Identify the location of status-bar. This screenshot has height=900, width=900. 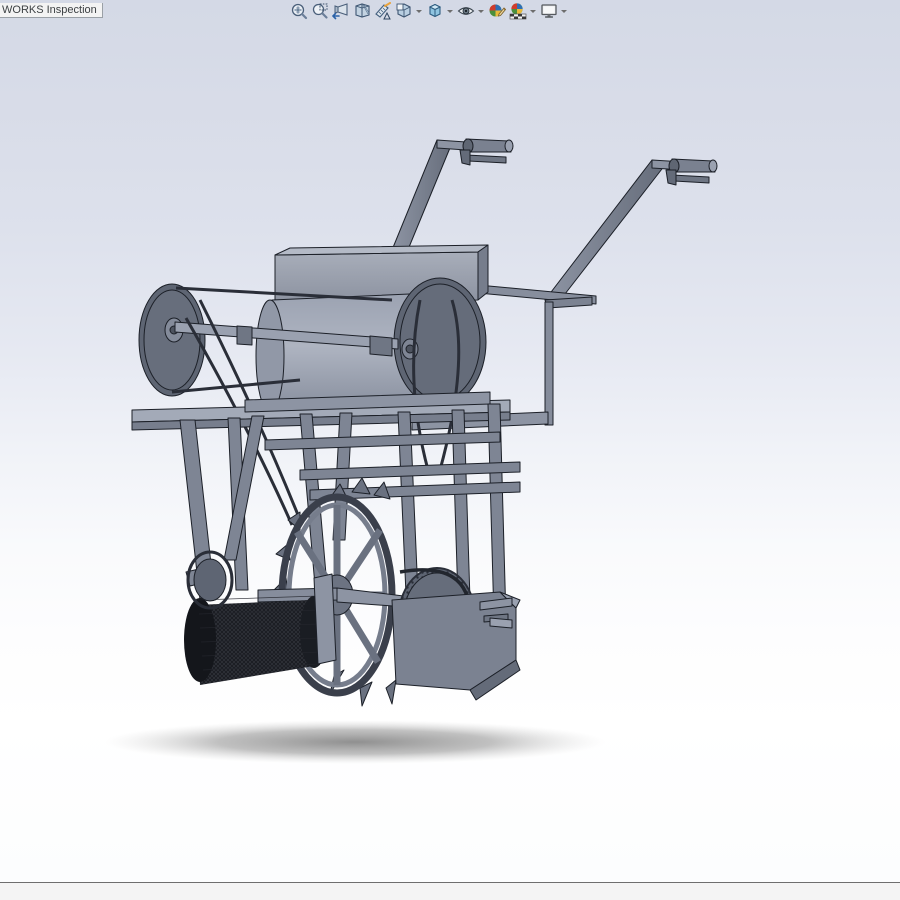
(450, 891).